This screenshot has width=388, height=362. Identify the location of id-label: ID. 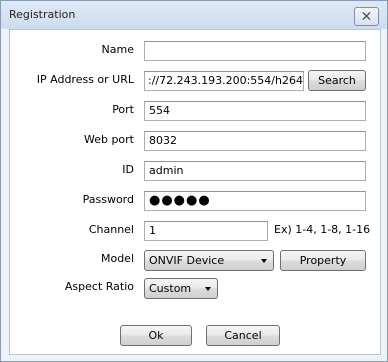
(128, 169).